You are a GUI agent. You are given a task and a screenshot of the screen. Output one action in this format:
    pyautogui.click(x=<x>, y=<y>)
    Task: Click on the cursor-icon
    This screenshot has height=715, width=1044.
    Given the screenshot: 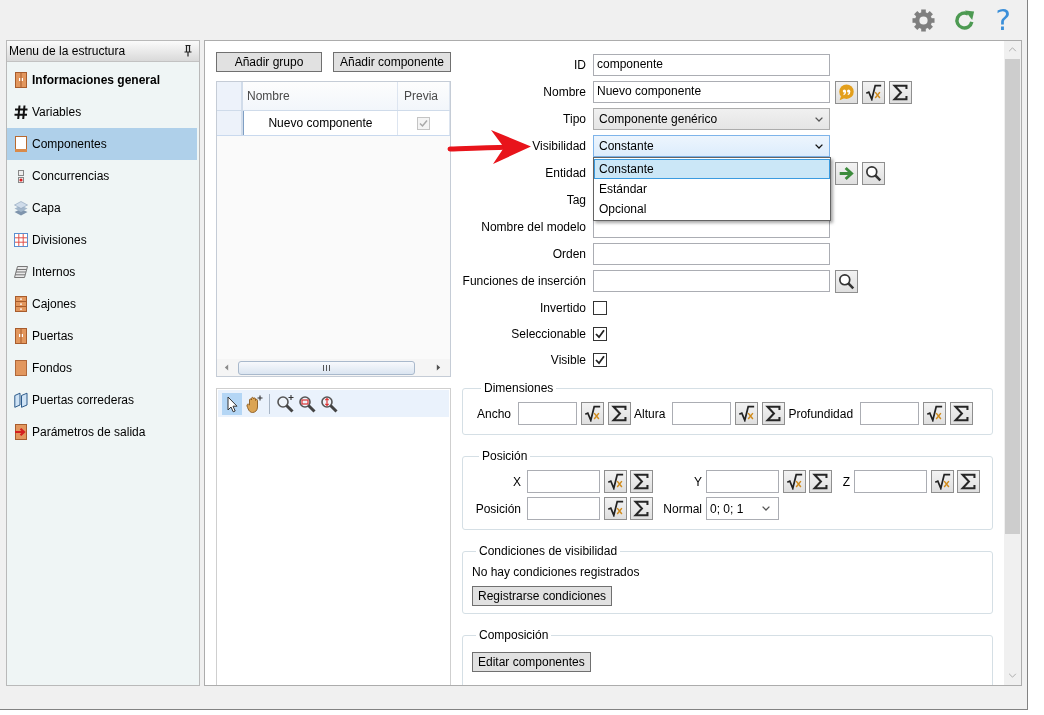 What is the action you would take?
    pyautogui.click(x=232, y=403)
    